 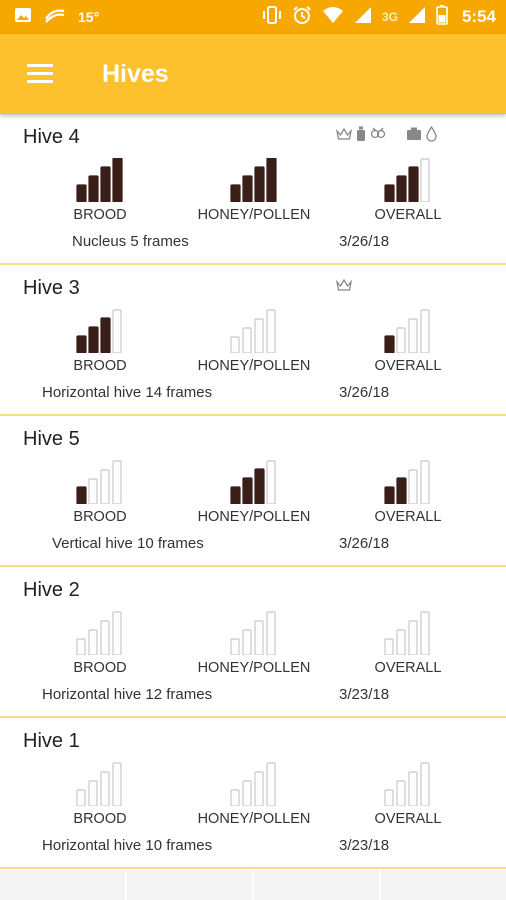 What do you see at coordinates (442, 17) in the screenshot?
I see `battery-icon` at bounding box center [442, 17].